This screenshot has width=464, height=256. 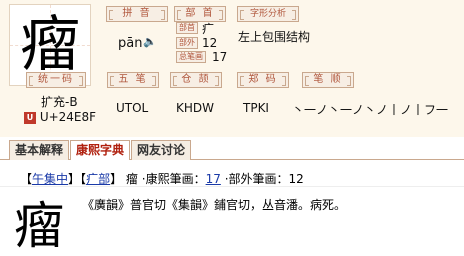 I want to click on open-bracket: 【, so click(x=26, y=179).